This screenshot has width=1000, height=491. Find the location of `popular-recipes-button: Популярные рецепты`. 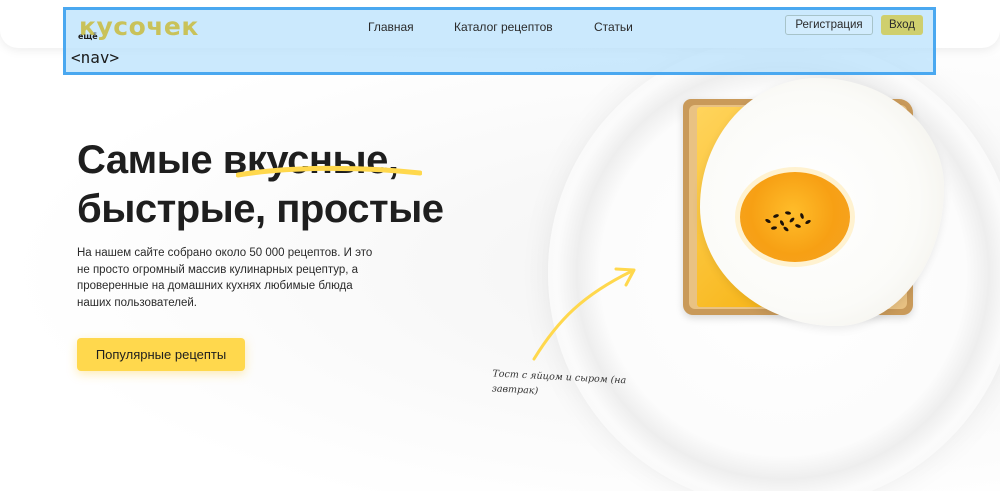

popular-recipes-button: Популярные рецепты is located at coordinates (161, 354).